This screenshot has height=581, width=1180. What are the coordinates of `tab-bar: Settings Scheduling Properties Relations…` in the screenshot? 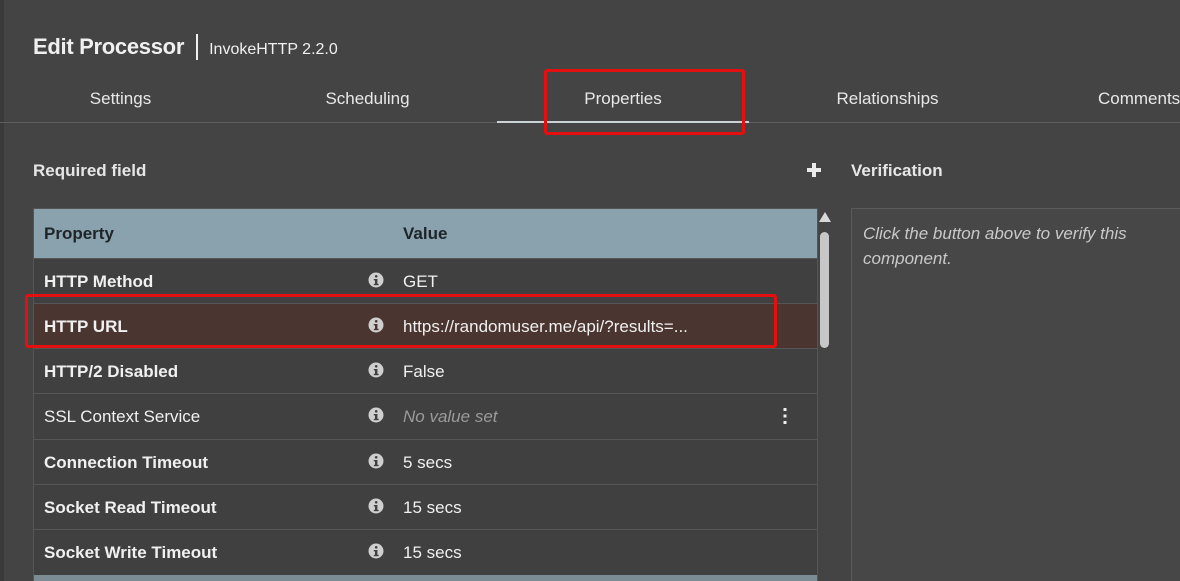 It's located at (590, 99).